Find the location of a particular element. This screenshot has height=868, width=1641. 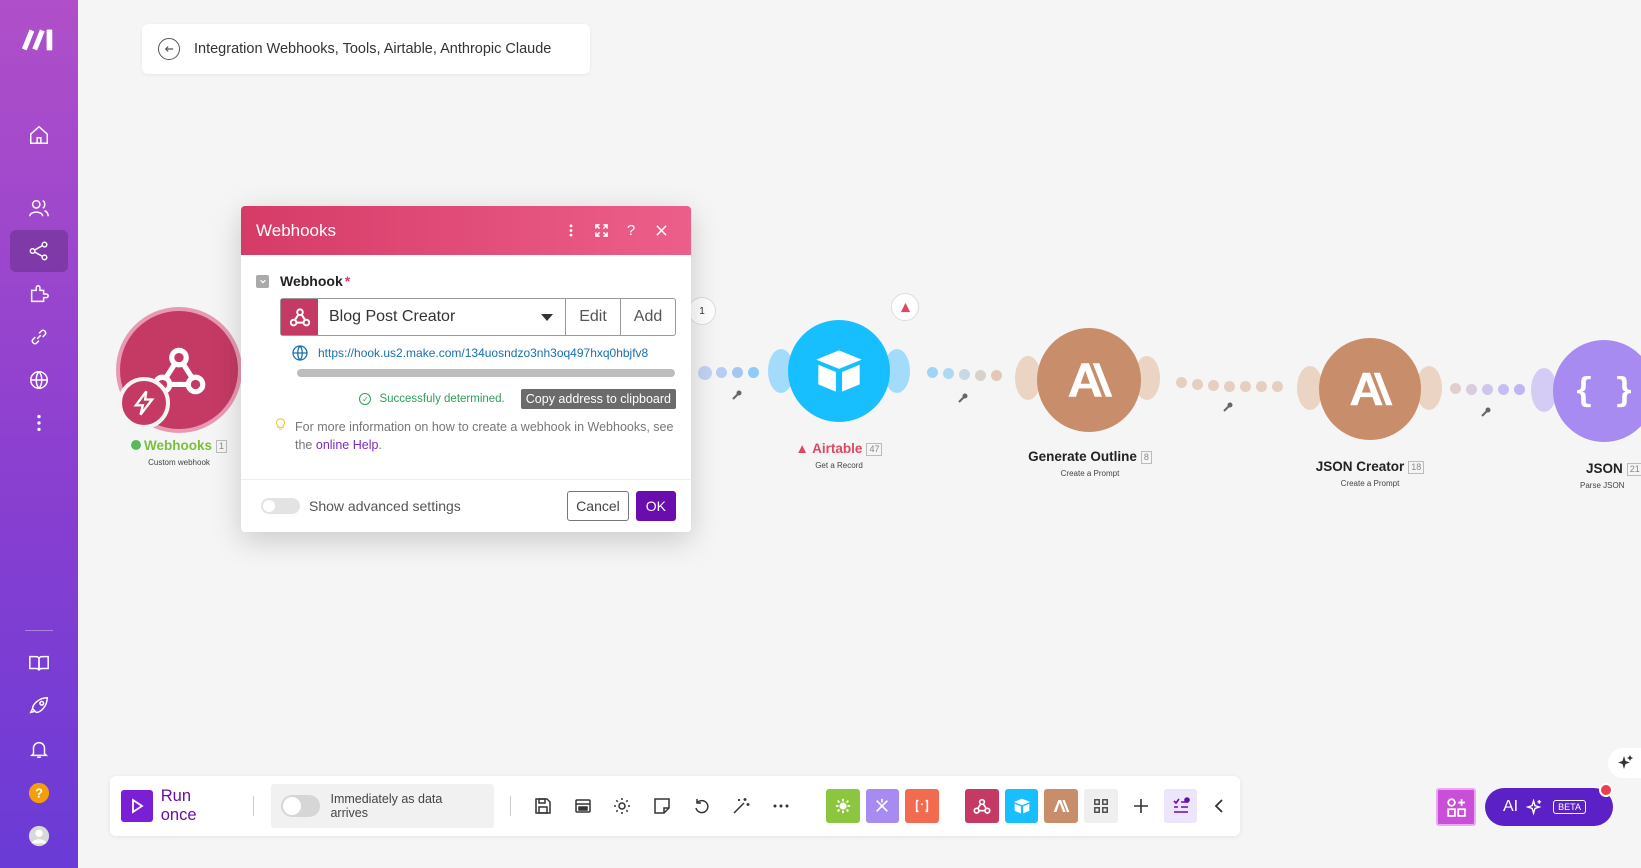

kebab-menu-icon is located at coordinates (571, 231).